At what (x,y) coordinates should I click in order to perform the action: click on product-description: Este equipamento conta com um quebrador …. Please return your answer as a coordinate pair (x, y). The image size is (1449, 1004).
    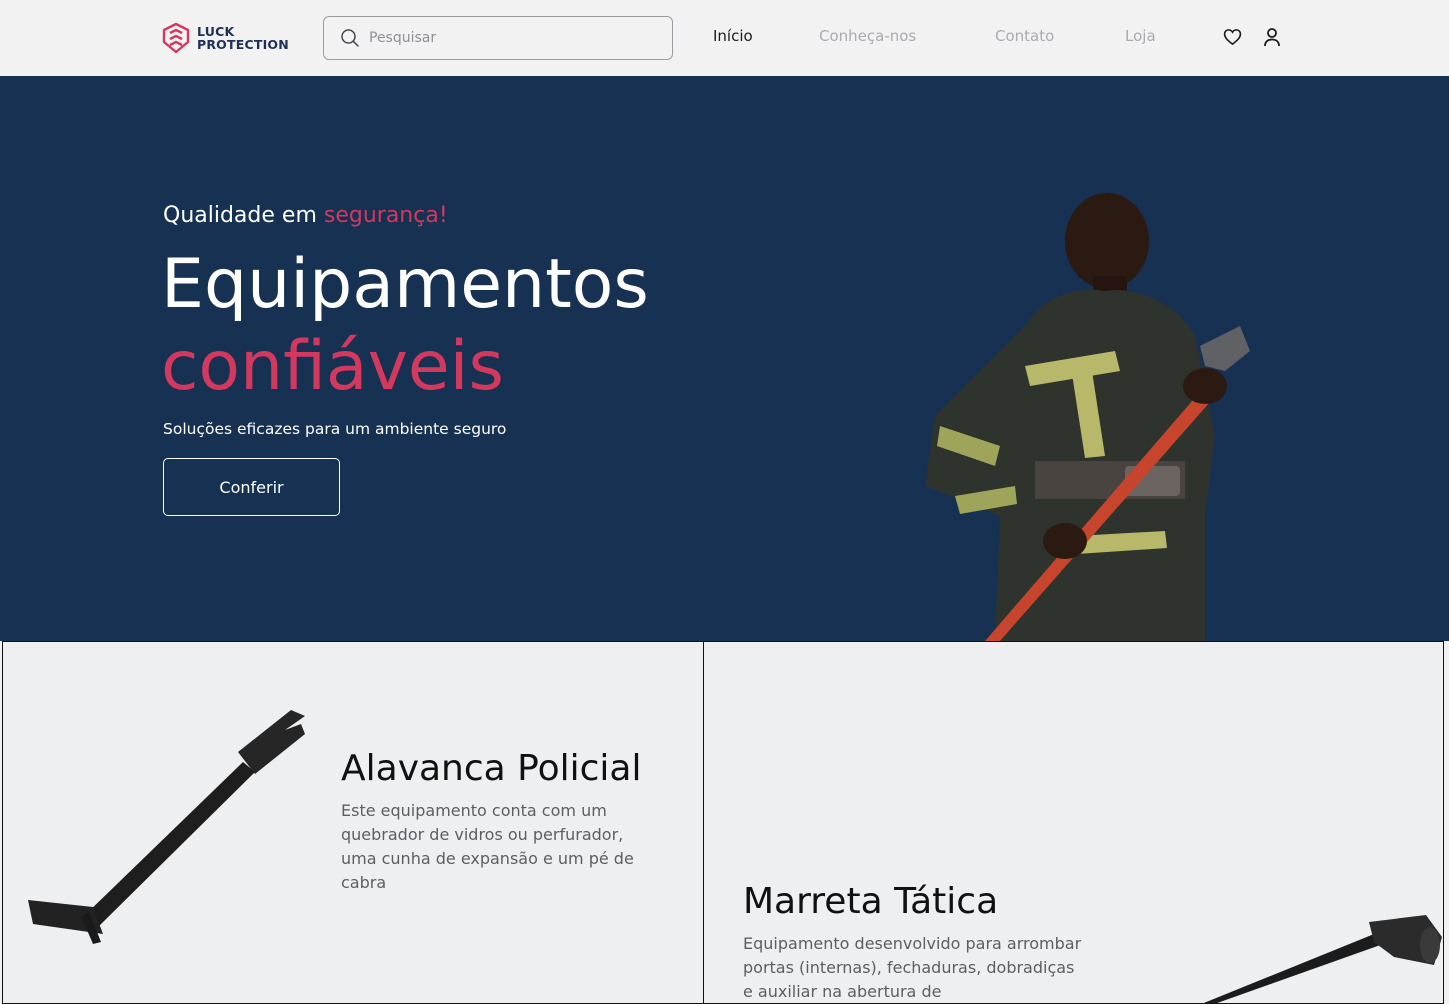
    Looking at the image, I should click on (487, 846).